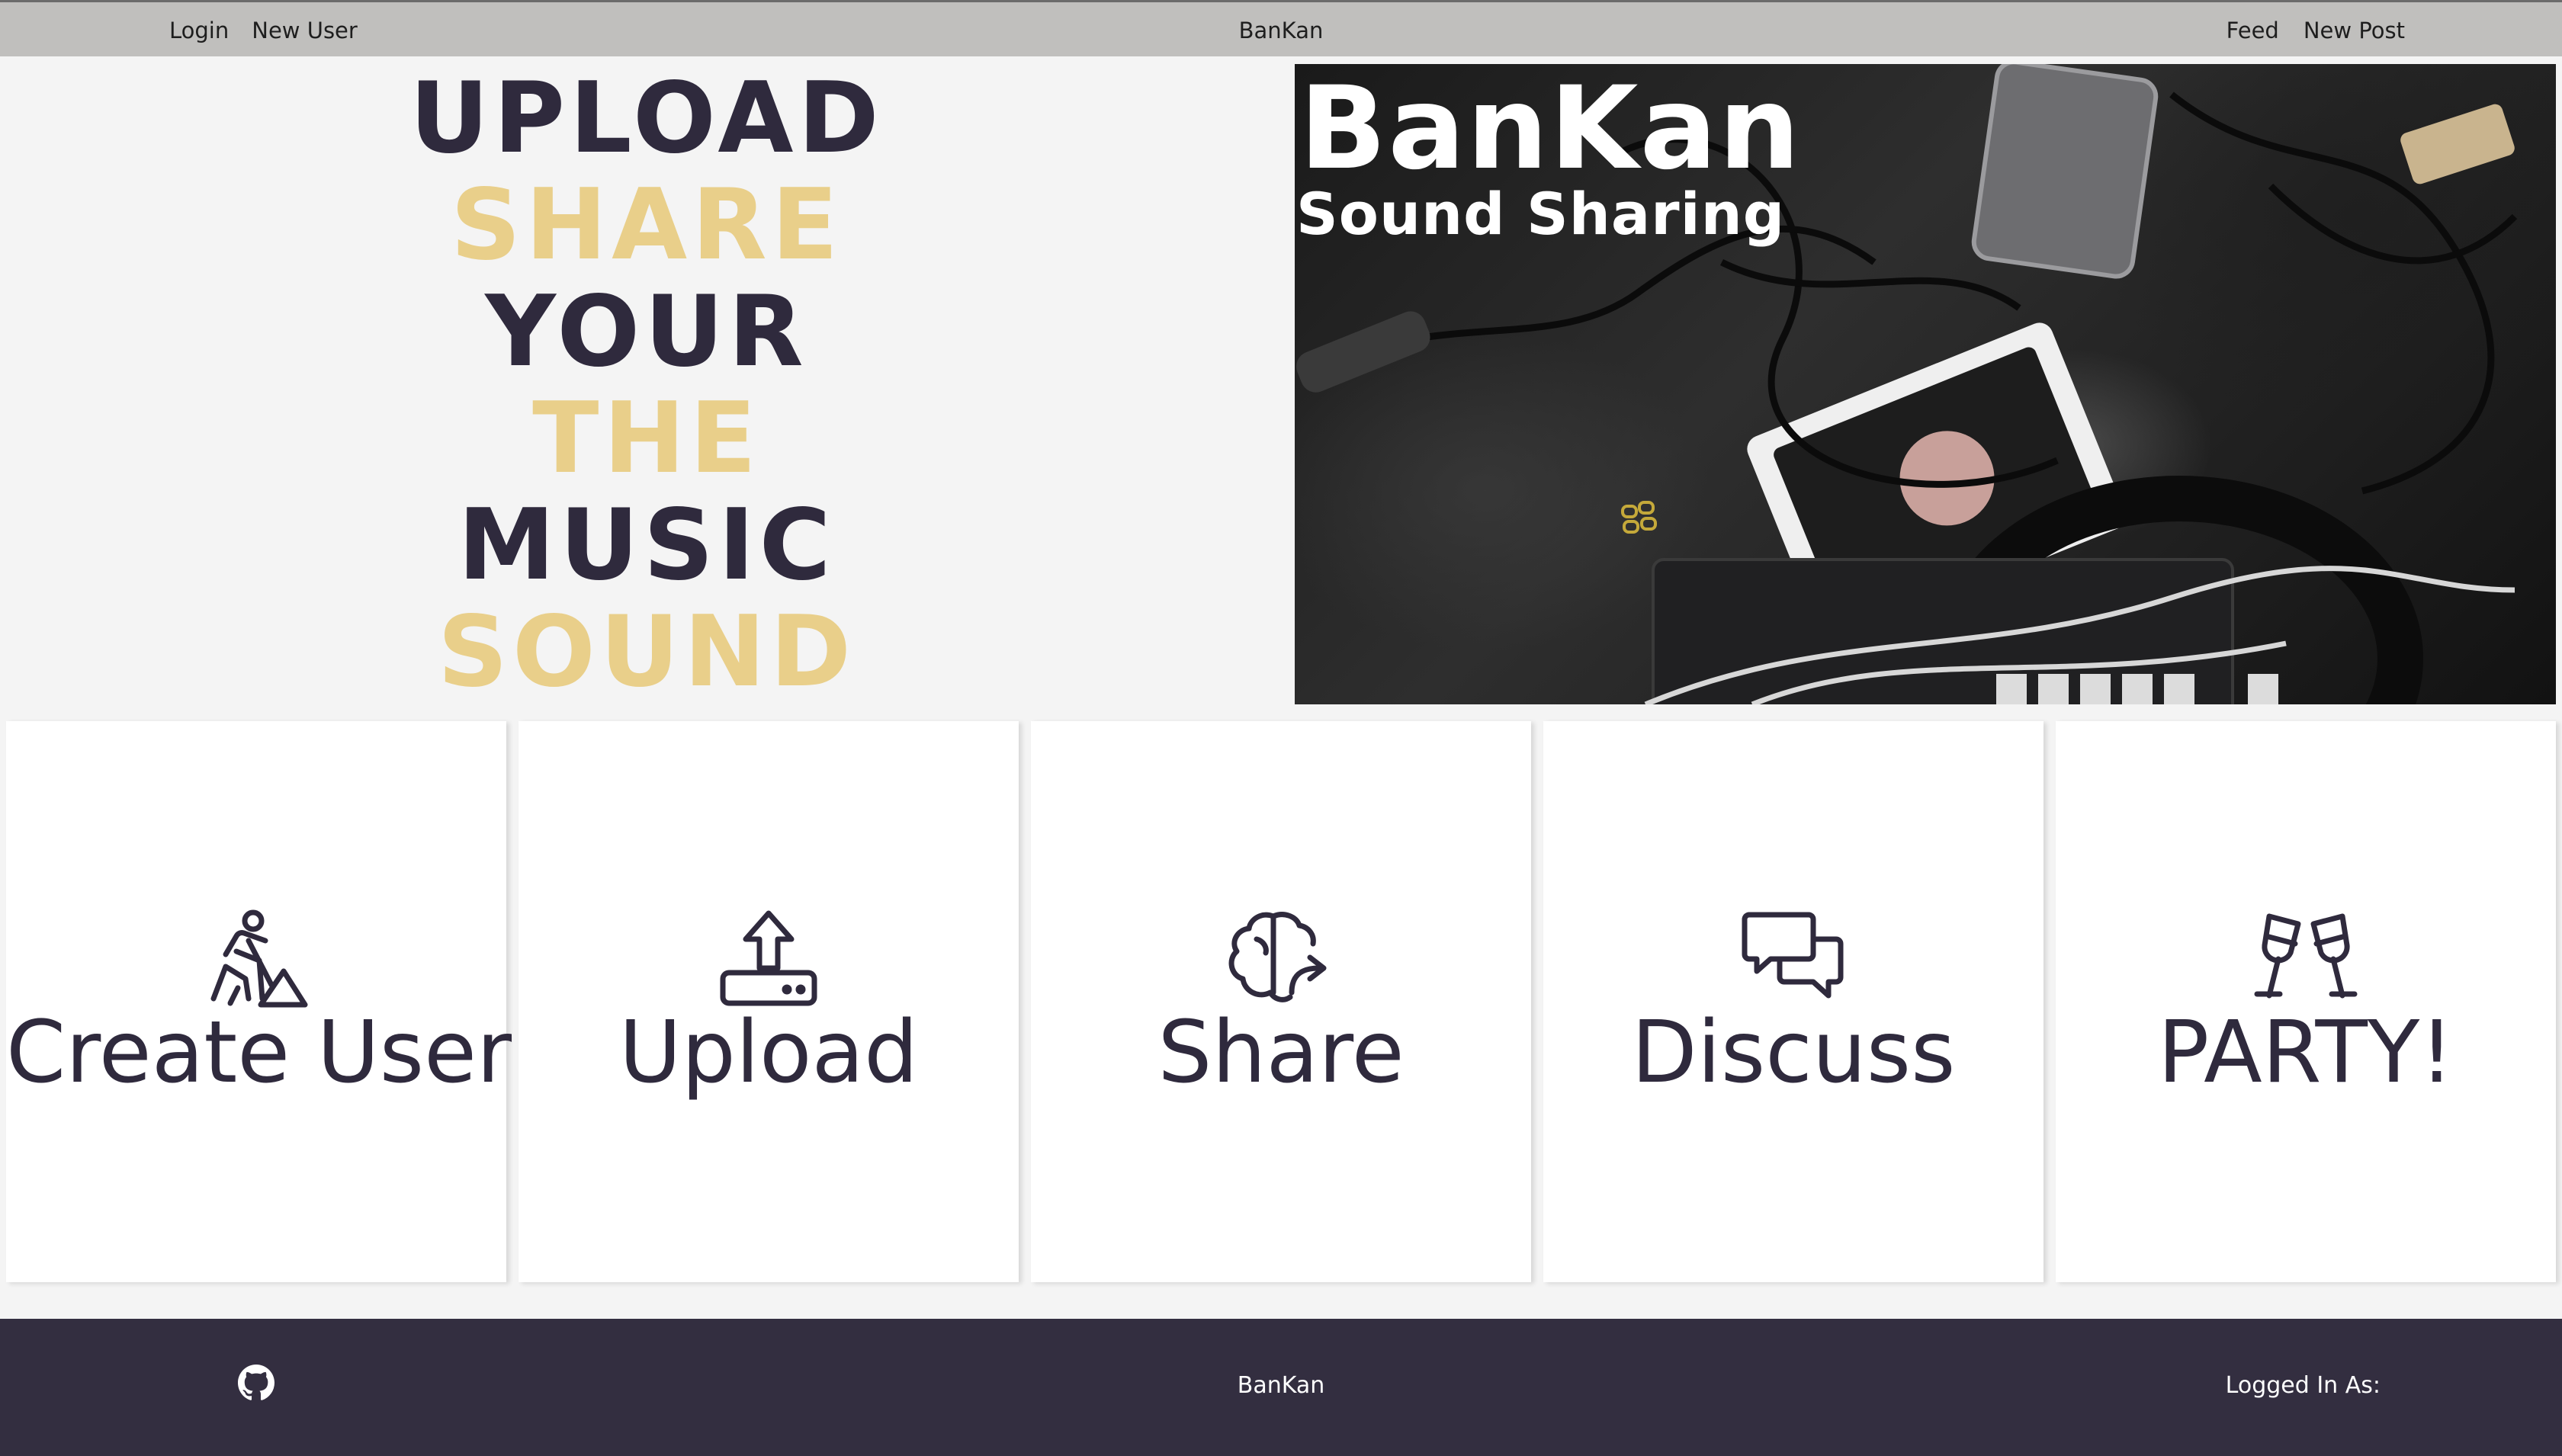 Image resolution: width=2562 pixels, height=1456 pixels. What do you see at coordinates (1281, 1052) in the screenshot?
I see `card-label-share: Share` at bounding box center [1281, 1052].